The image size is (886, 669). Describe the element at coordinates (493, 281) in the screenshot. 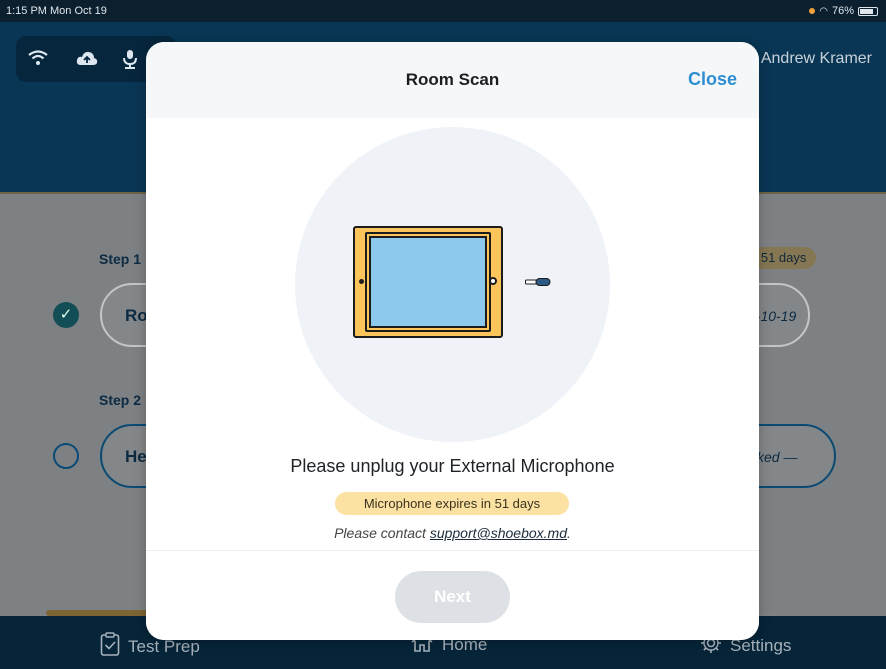

I see `tablet-home-button` at that location.